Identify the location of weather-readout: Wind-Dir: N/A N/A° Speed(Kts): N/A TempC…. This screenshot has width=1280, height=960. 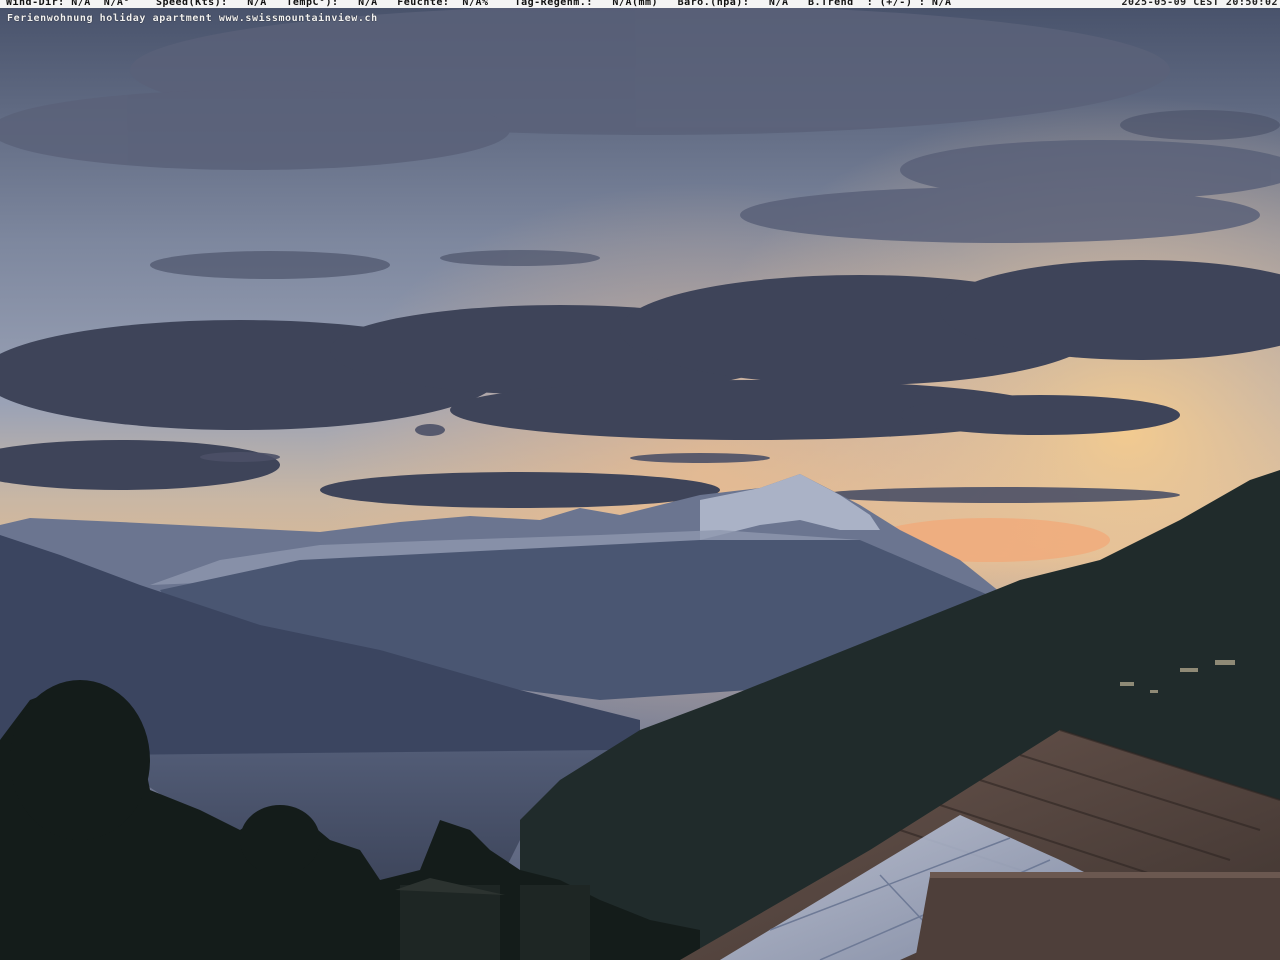
(479, 4).